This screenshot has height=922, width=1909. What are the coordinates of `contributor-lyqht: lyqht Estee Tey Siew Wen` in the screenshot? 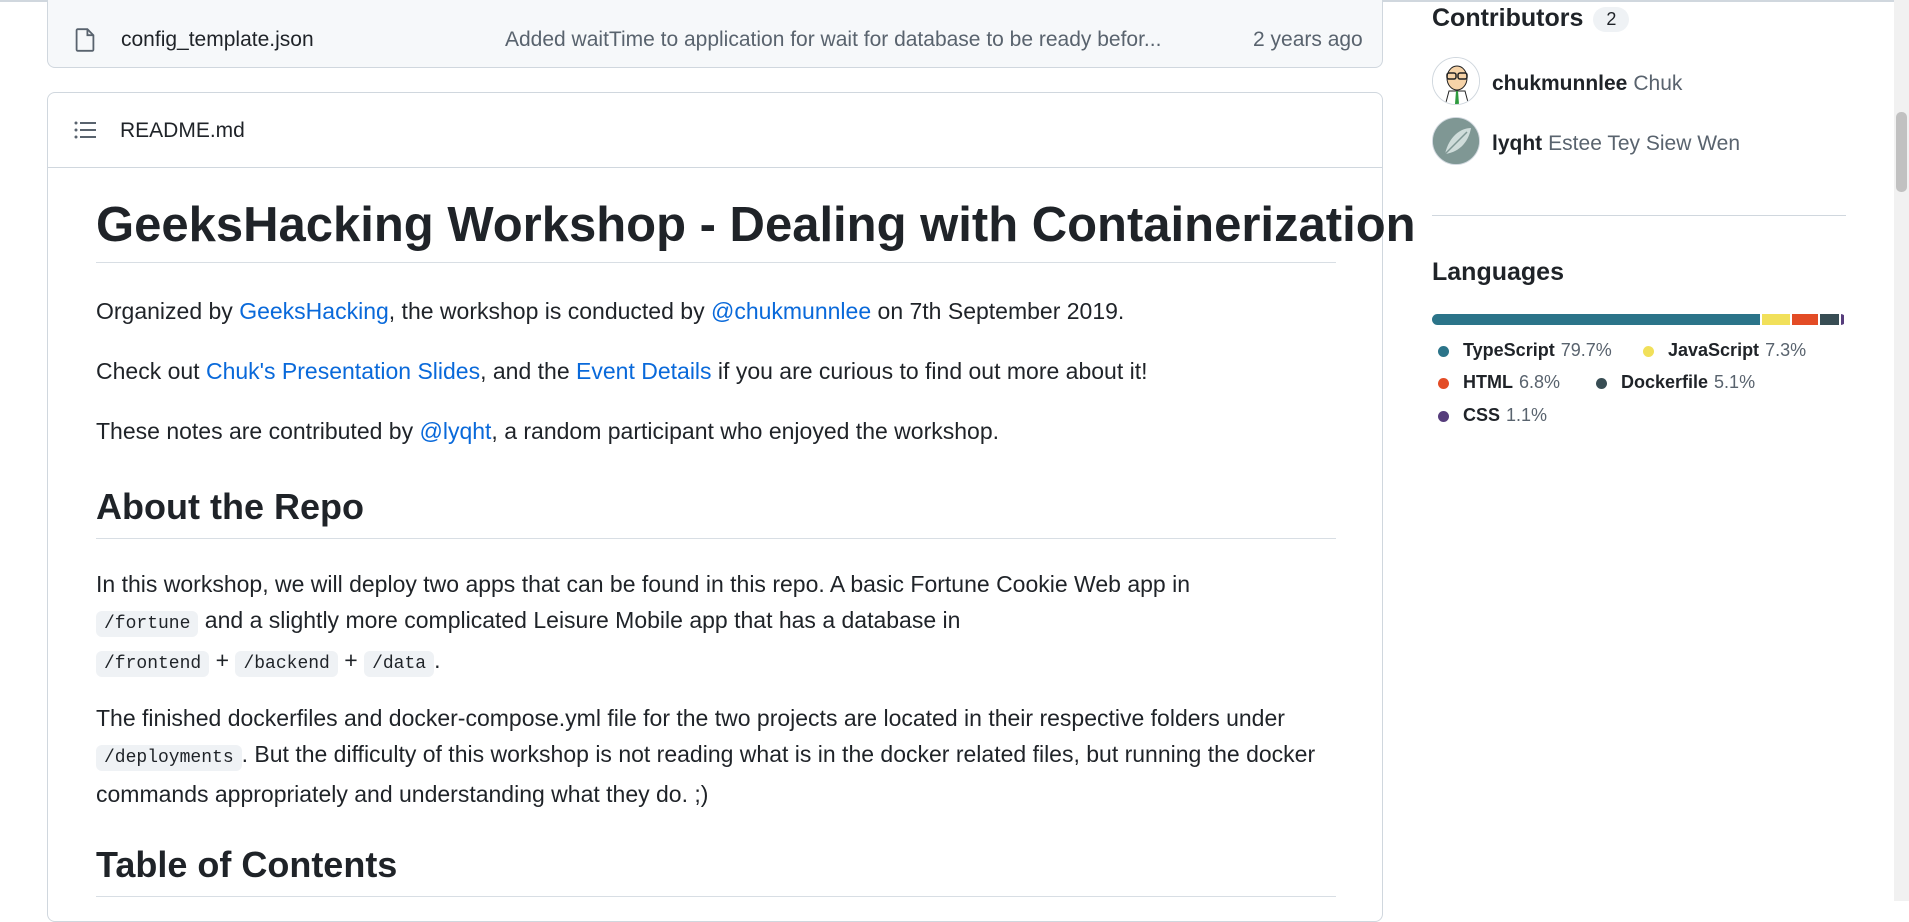 It's located at (1616, 144).